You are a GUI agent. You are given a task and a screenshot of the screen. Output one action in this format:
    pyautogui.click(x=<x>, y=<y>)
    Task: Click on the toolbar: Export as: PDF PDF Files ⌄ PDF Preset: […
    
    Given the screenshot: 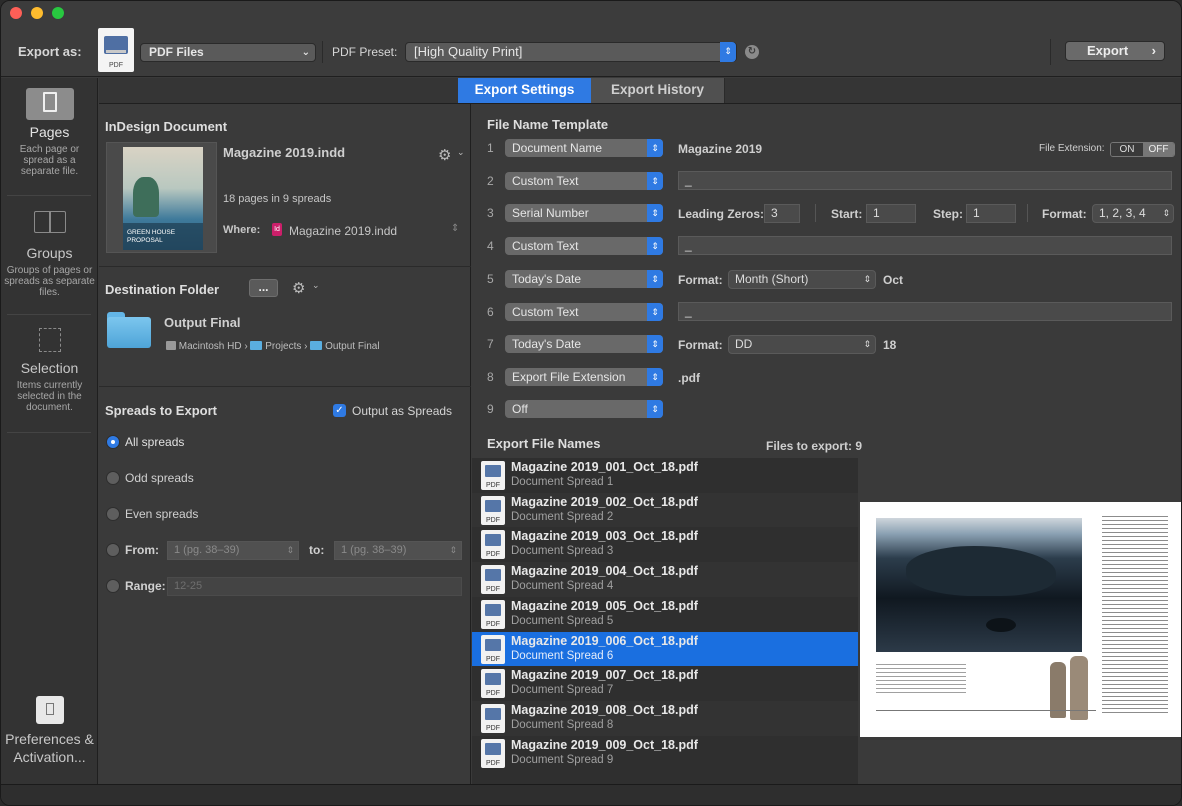 What is the action you would take?
    pyautogui.click(x=591, y=39)
    